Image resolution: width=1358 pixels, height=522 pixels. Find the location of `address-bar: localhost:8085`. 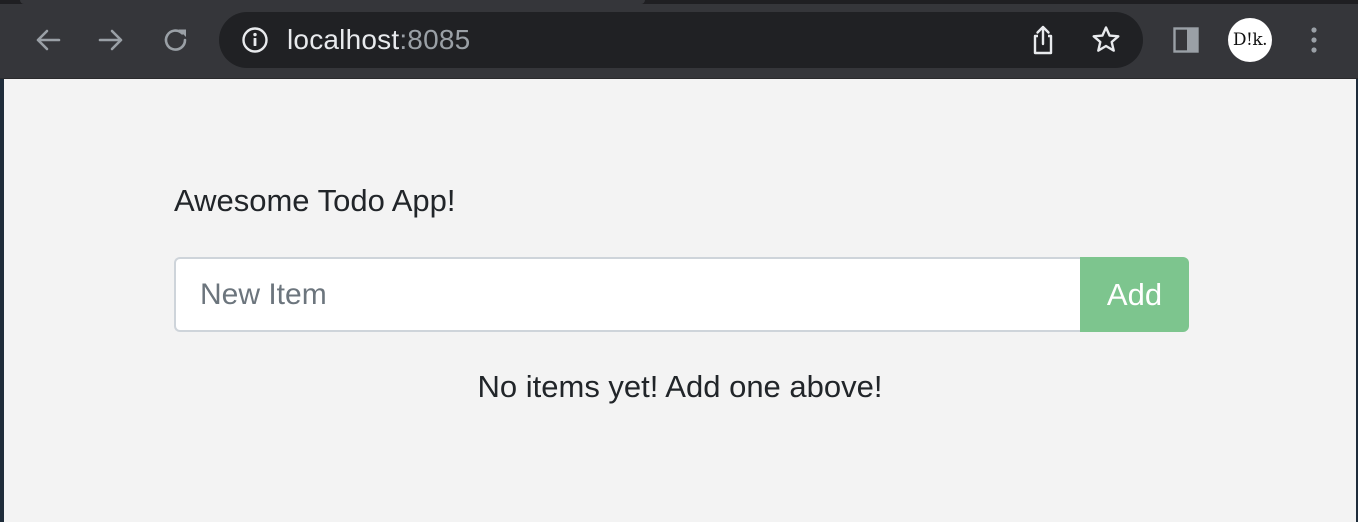

address-bar: localhost:8085 is located at coordinates (681, 40).